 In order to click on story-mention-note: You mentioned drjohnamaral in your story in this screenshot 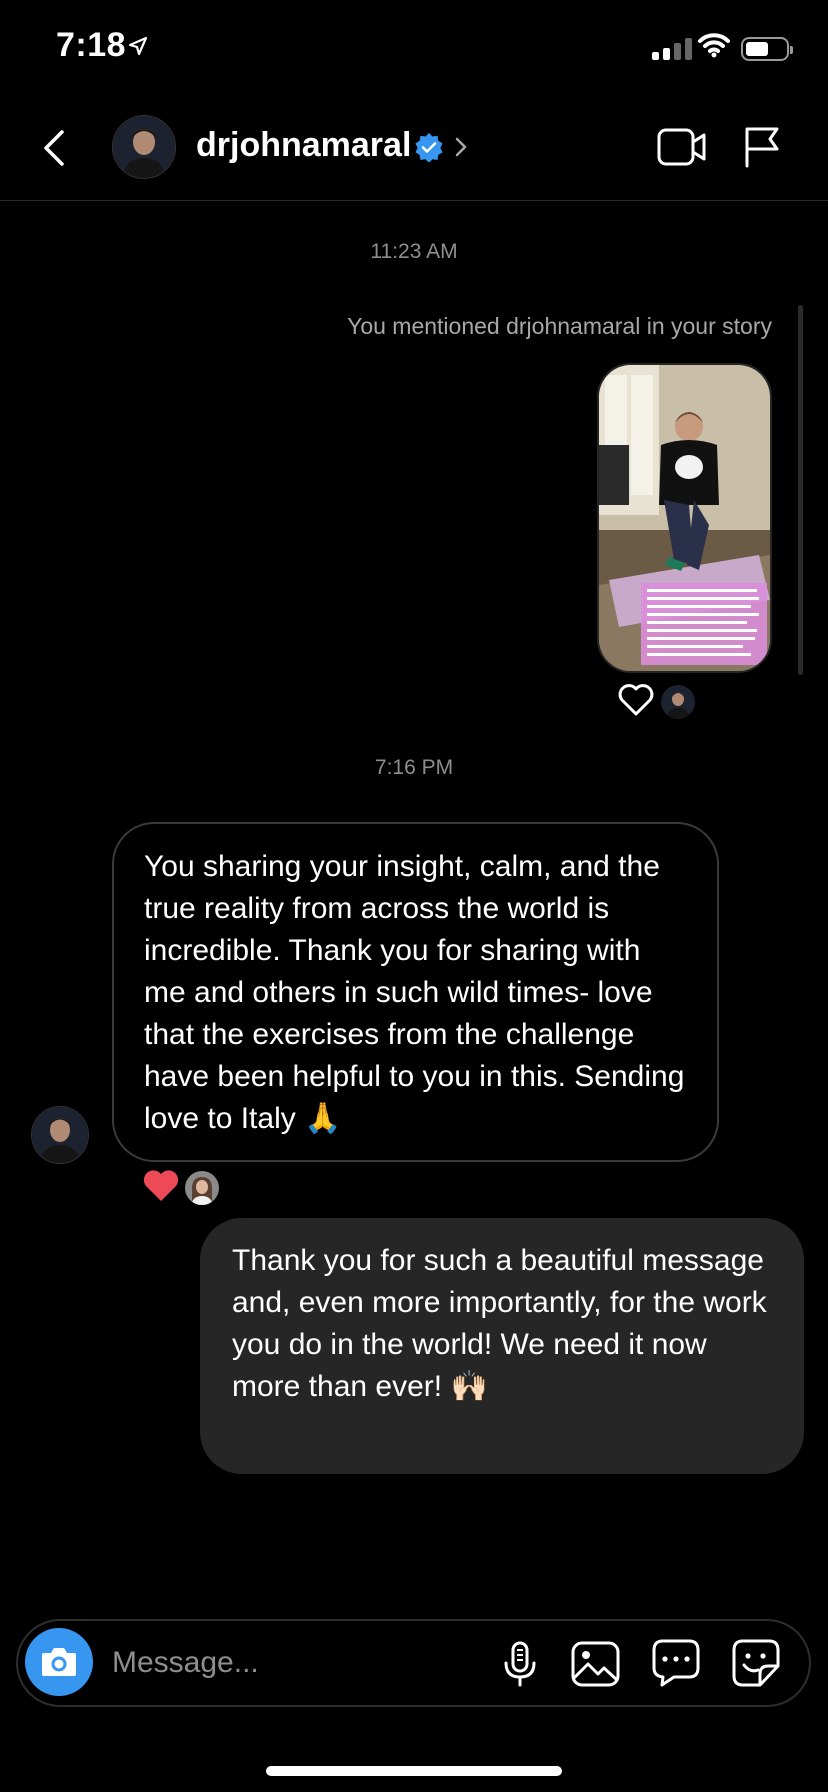, I will do `click(559, 326)`.